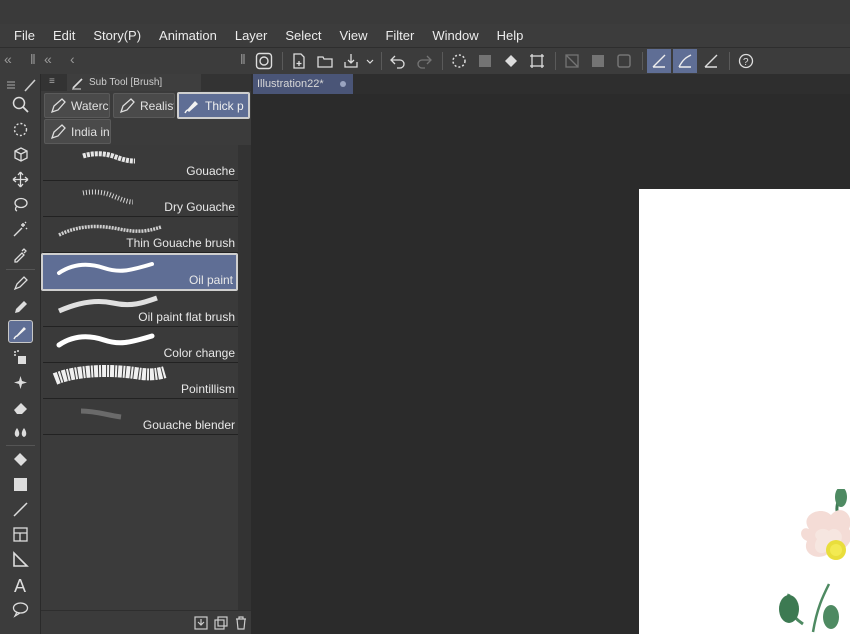 This screenshot has height=634, width=850. I want to click on save-icon, so click(351, 61).